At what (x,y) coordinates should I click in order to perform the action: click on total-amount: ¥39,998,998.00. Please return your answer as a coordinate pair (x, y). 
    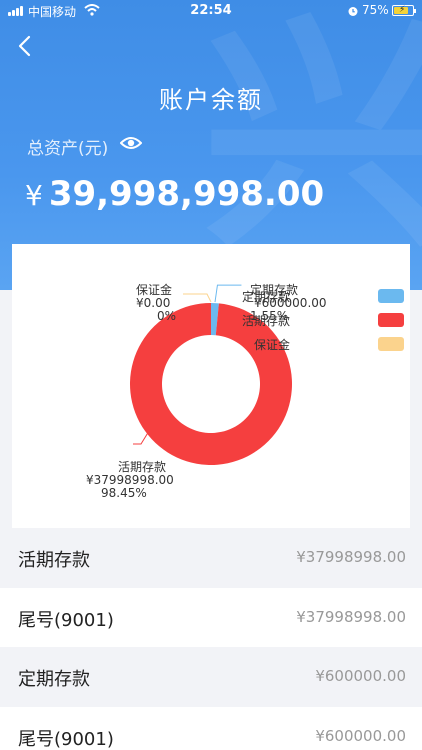
    Looking at the image, I should click on (174, 194).